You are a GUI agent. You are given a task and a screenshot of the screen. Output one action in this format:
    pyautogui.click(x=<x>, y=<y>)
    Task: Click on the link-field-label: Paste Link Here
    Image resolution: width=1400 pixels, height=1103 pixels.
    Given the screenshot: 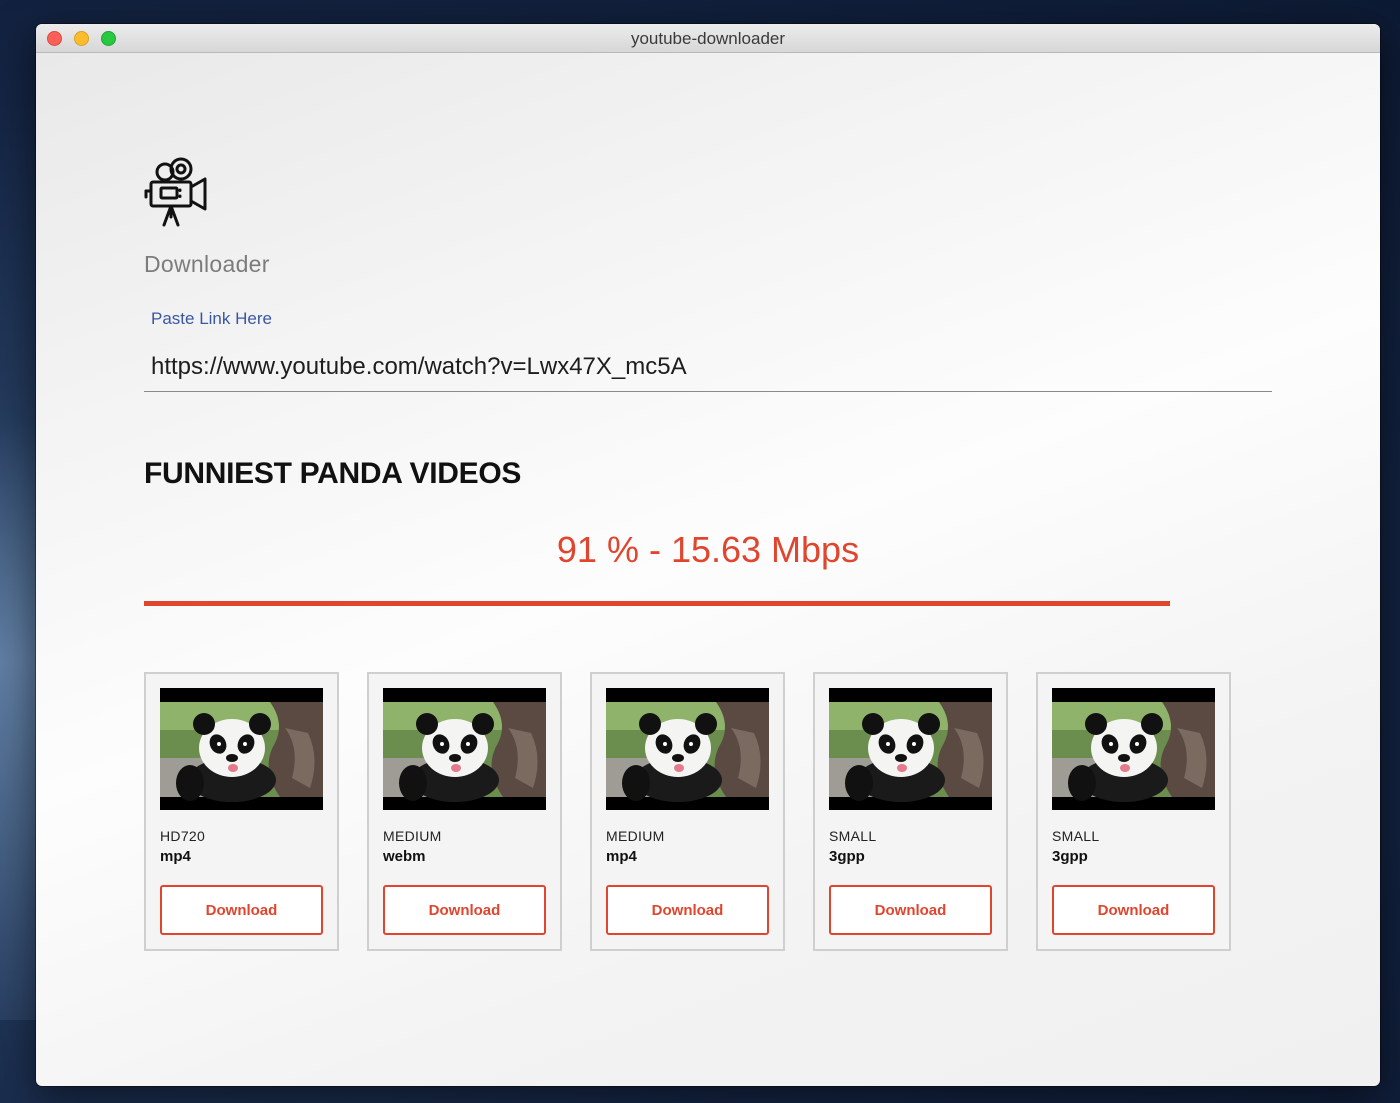 What is the action you would take?
    pyautogui.click(x=211, y=318)
    